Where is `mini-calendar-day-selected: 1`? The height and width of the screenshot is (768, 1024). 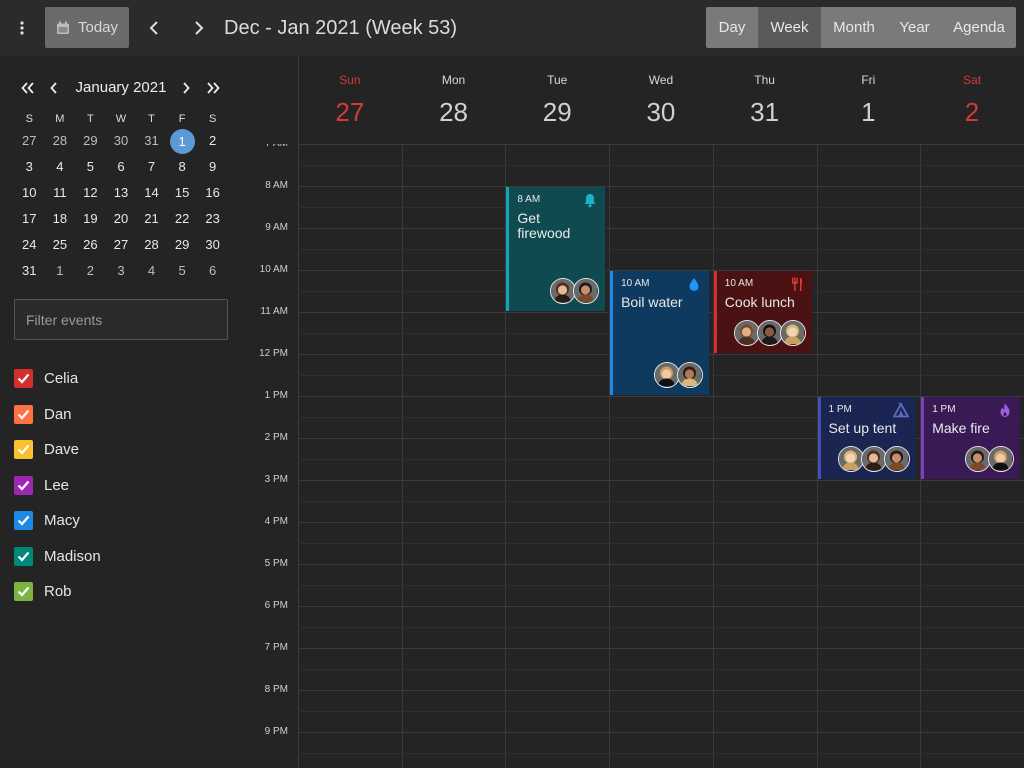 mini-calendar-day-selected: 1 is located at coordinates (182, 141).